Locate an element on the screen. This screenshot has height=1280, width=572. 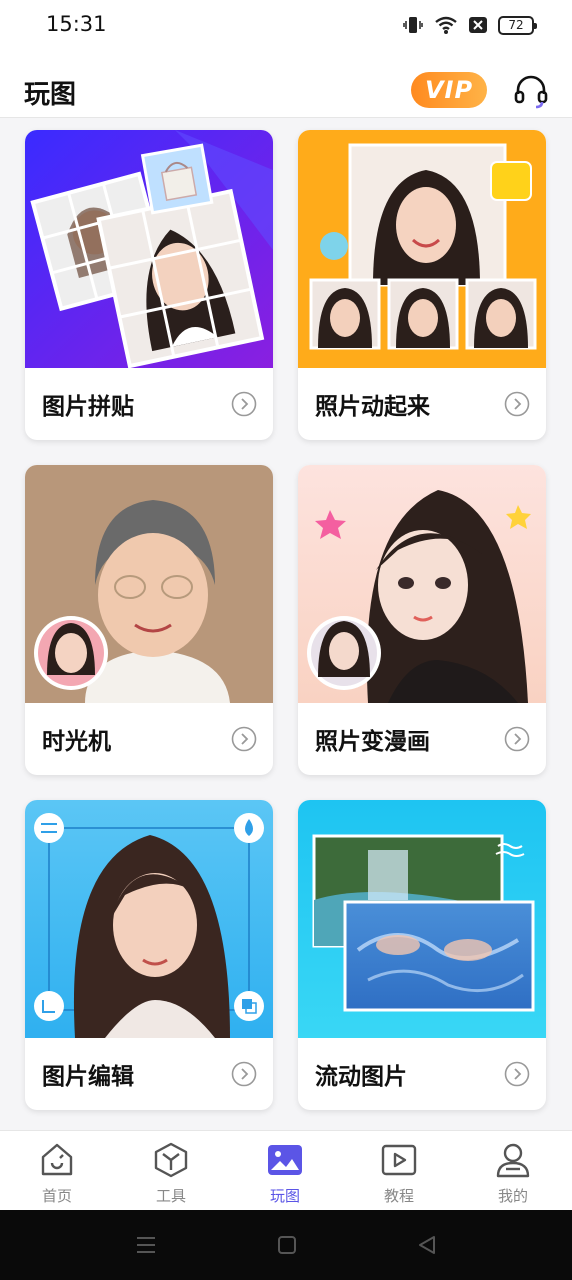
page-title: 玩图 is located at coordinates (50, 95).